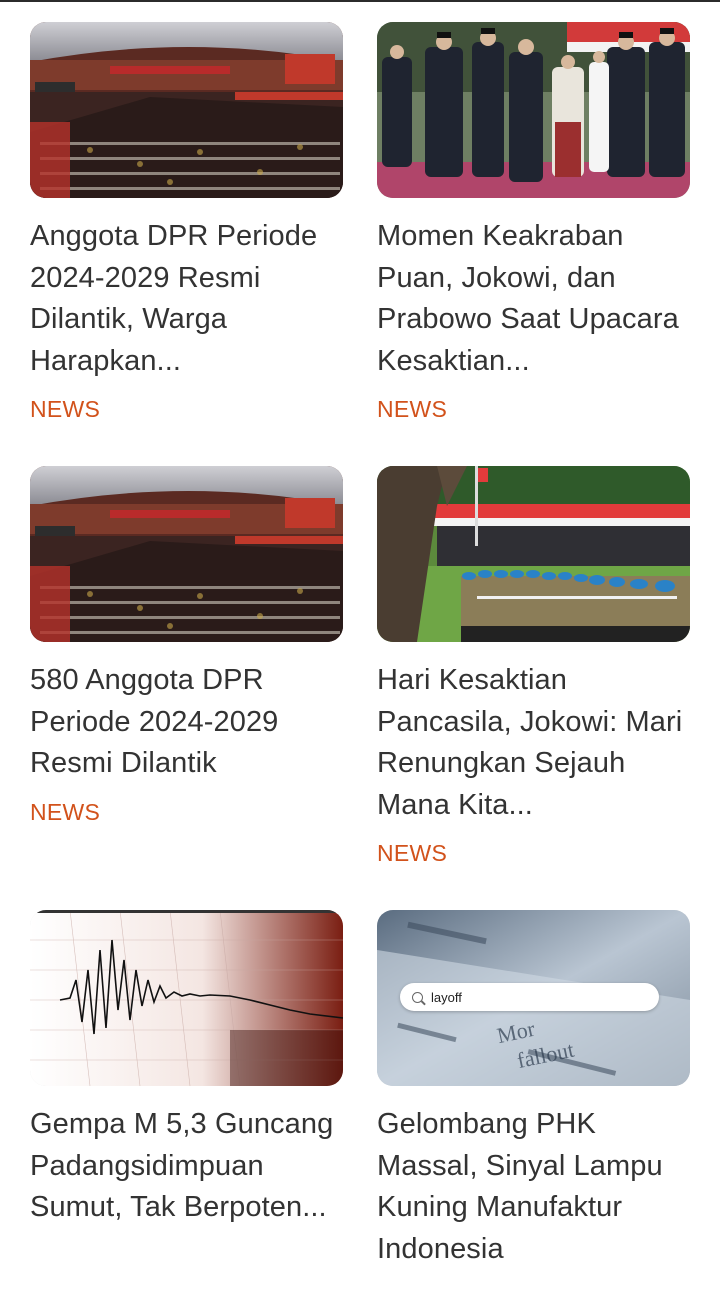 Image resolution: width=720 pixels, height=1290 pixels. Describe the element at coordinates (446, 997) in the screenshot. I see `search-overlay-text: layoff` at that location.